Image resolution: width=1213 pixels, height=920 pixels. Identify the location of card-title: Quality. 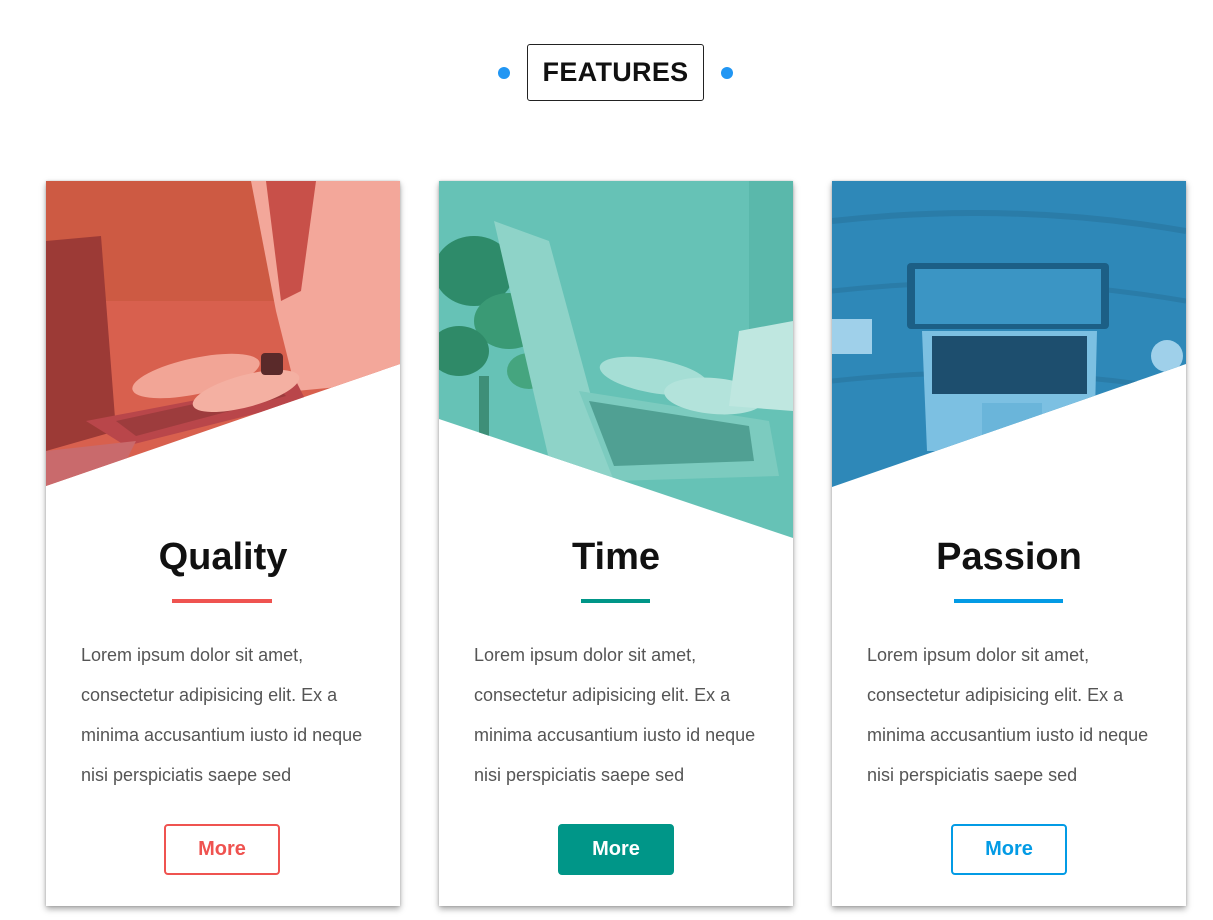
(223, 557).